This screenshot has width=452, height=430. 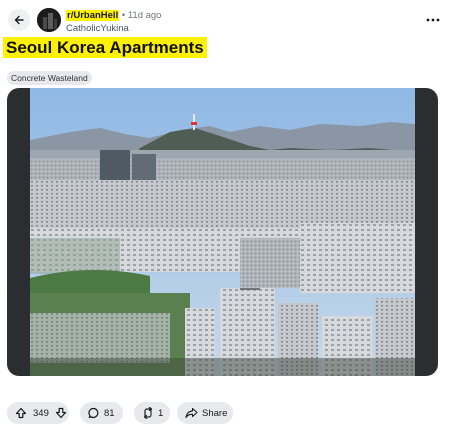 What do you see at coordinates (49, 20) in the screenshot?
I see `subreddit-avatar` at bounding box center [49, 20].